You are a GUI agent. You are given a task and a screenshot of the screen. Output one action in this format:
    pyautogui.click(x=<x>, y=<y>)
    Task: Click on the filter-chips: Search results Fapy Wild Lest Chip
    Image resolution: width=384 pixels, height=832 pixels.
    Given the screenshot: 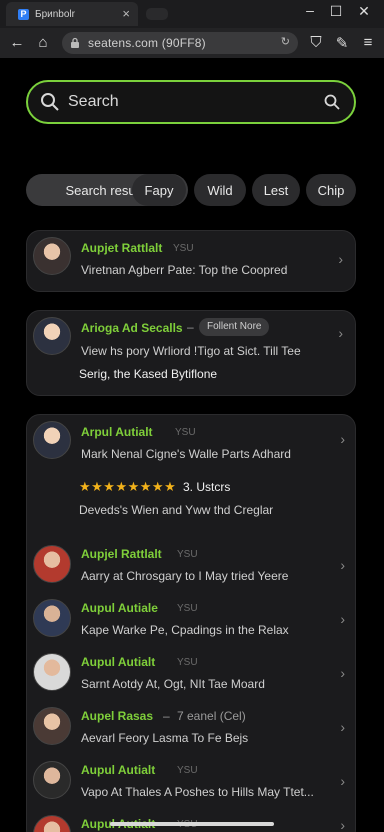 What is the action you would take?
    pyautogui.click(x=191, y=190)
    